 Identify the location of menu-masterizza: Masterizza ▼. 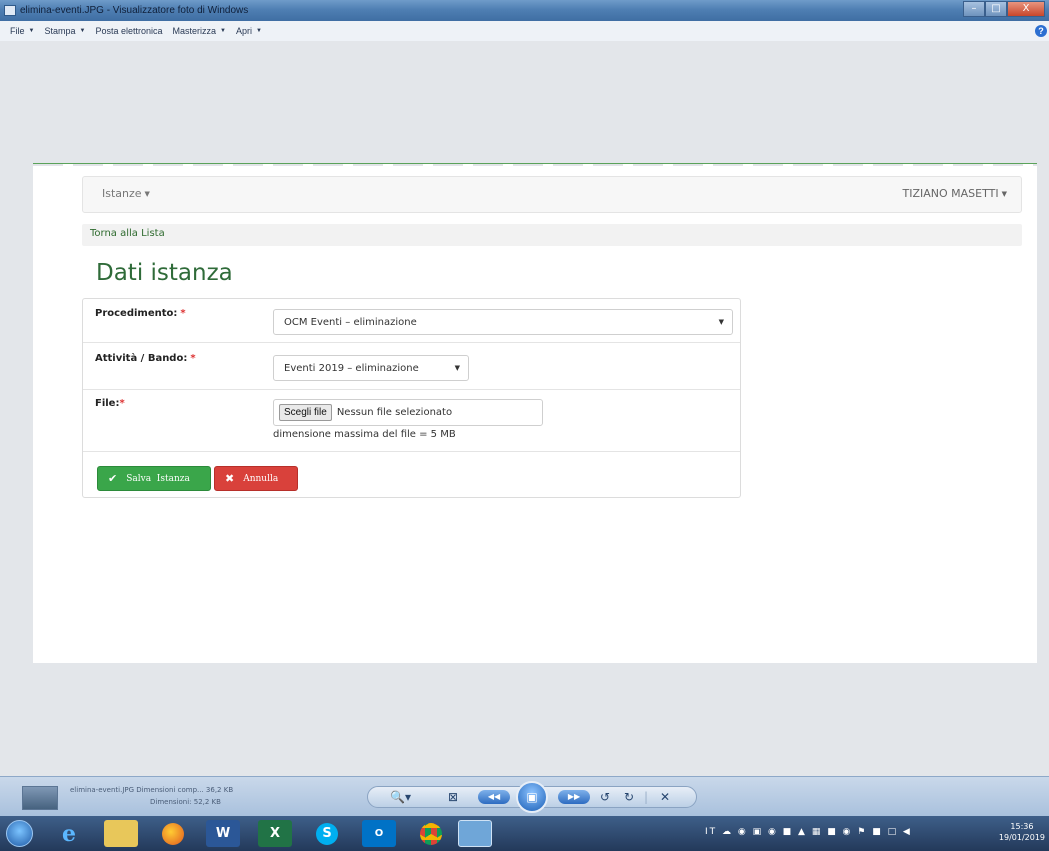
(199, 31).